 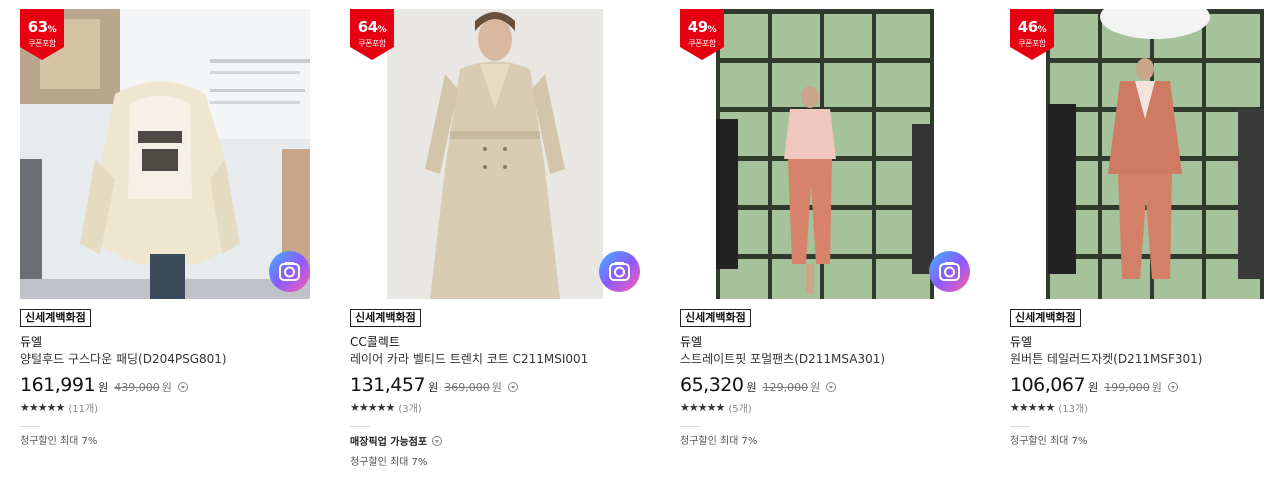 I want to click on discount-percent: 49, so click(x=697, y=27).